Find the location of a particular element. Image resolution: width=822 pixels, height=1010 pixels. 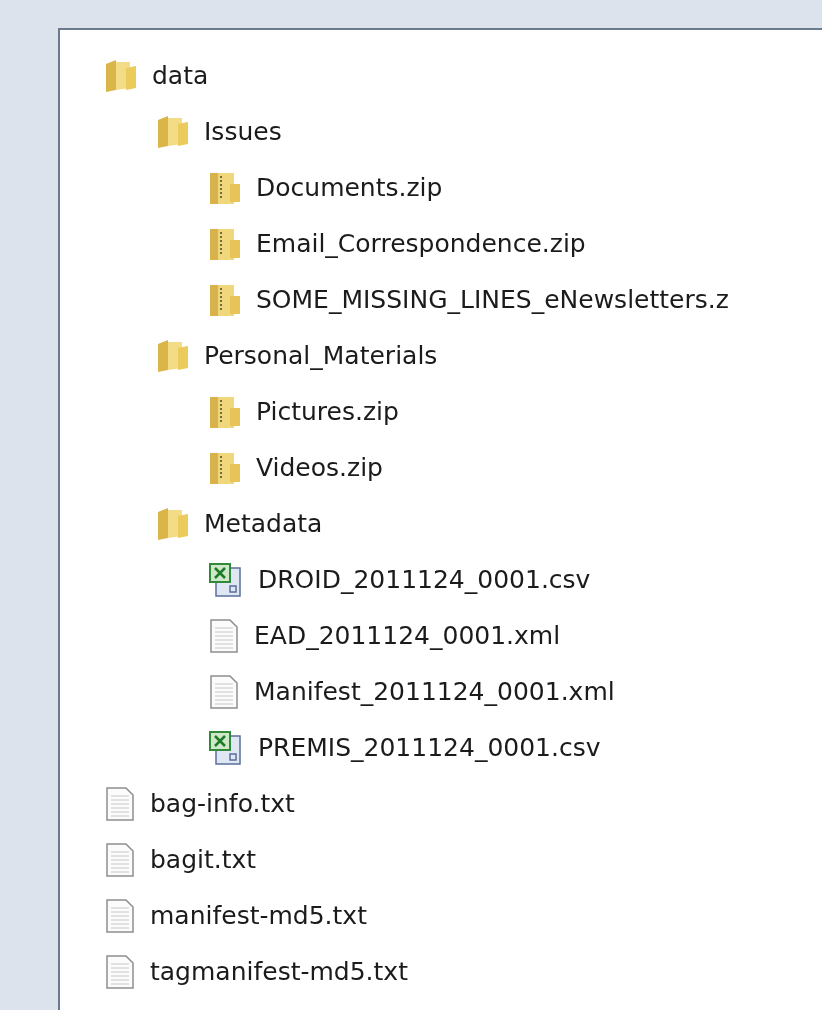

file-name: Email_Correspondence.zip is located at coordinates (421, 244).